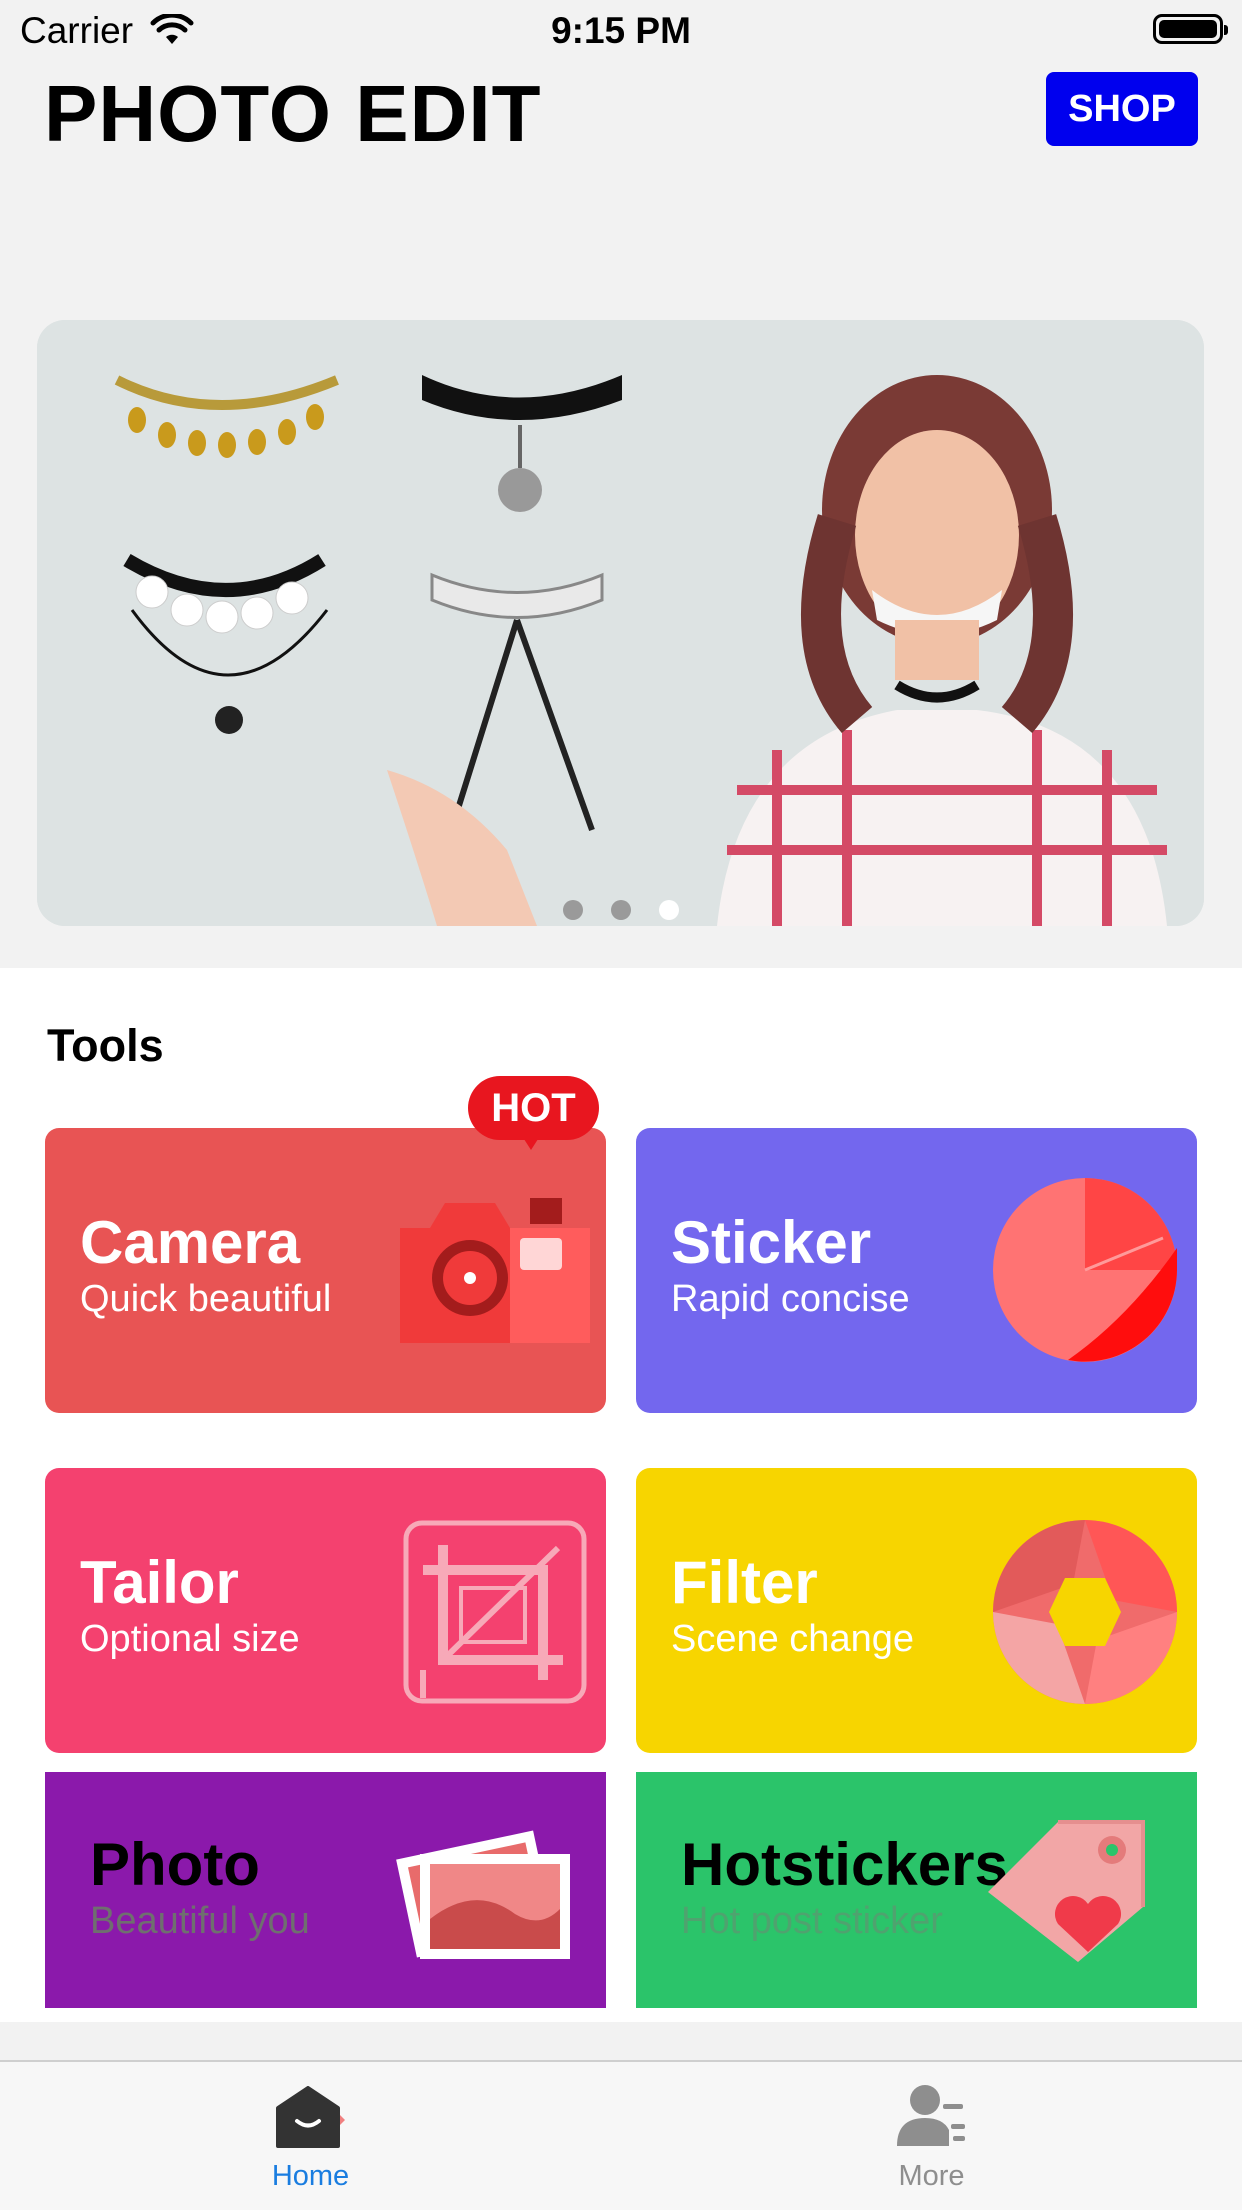 This screenshot has height=2210, width=1242. Describe the element at coordinates (533, 1108) in the screenshot. I see `hot-badge: HOT` at that location.